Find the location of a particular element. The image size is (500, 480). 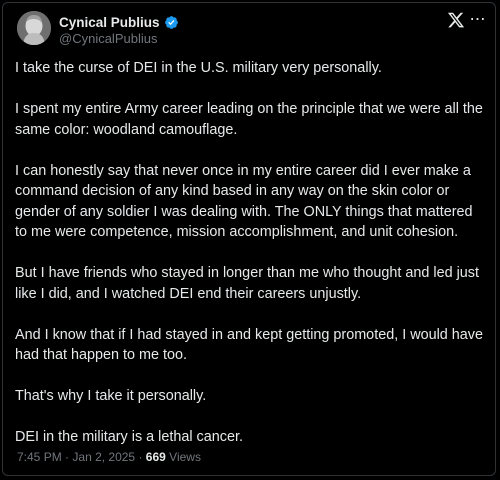

x-logo-icon is located at coordinates (456, 20).